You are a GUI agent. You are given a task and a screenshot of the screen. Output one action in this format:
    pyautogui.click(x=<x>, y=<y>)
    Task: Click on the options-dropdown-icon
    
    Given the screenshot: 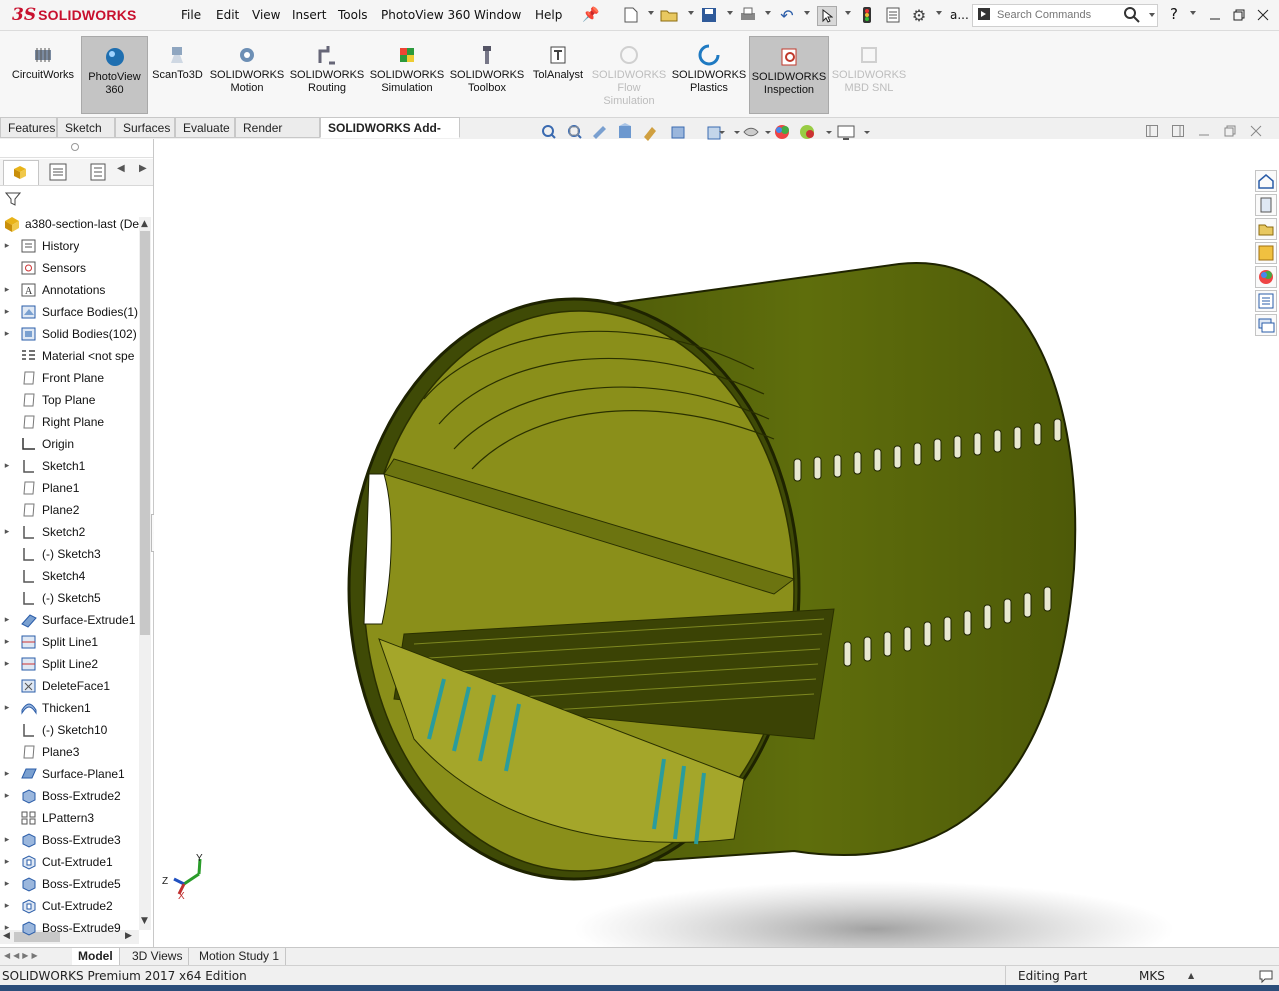 What is the action you would take?
    pyautogui.click(x=939, y=13)
    